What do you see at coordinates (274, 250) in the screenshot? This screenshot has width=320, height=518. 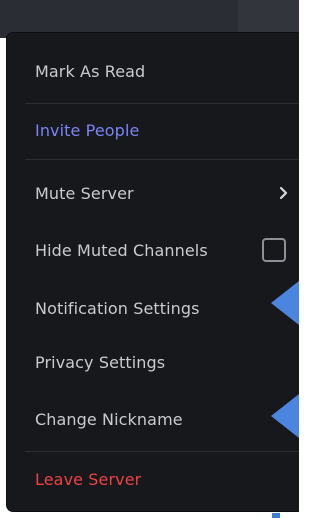 I see `hide-muted-channels-checkbox` at bounding box center [274, 250].